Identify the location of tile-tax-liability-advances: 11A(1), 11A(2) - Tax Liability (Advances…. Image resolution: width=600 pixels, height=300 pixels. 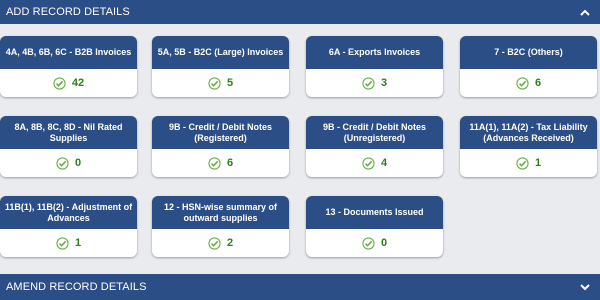
(528, 146).